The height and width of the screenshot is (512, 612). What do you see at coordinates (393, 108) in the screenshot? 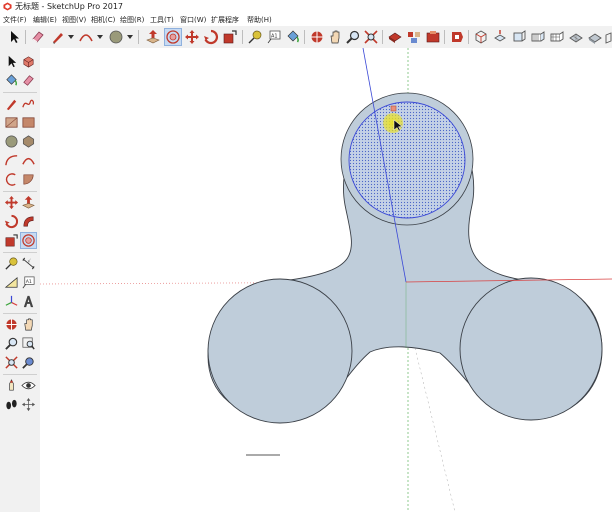
I see `inference-point` at bounding box center [393, 108].